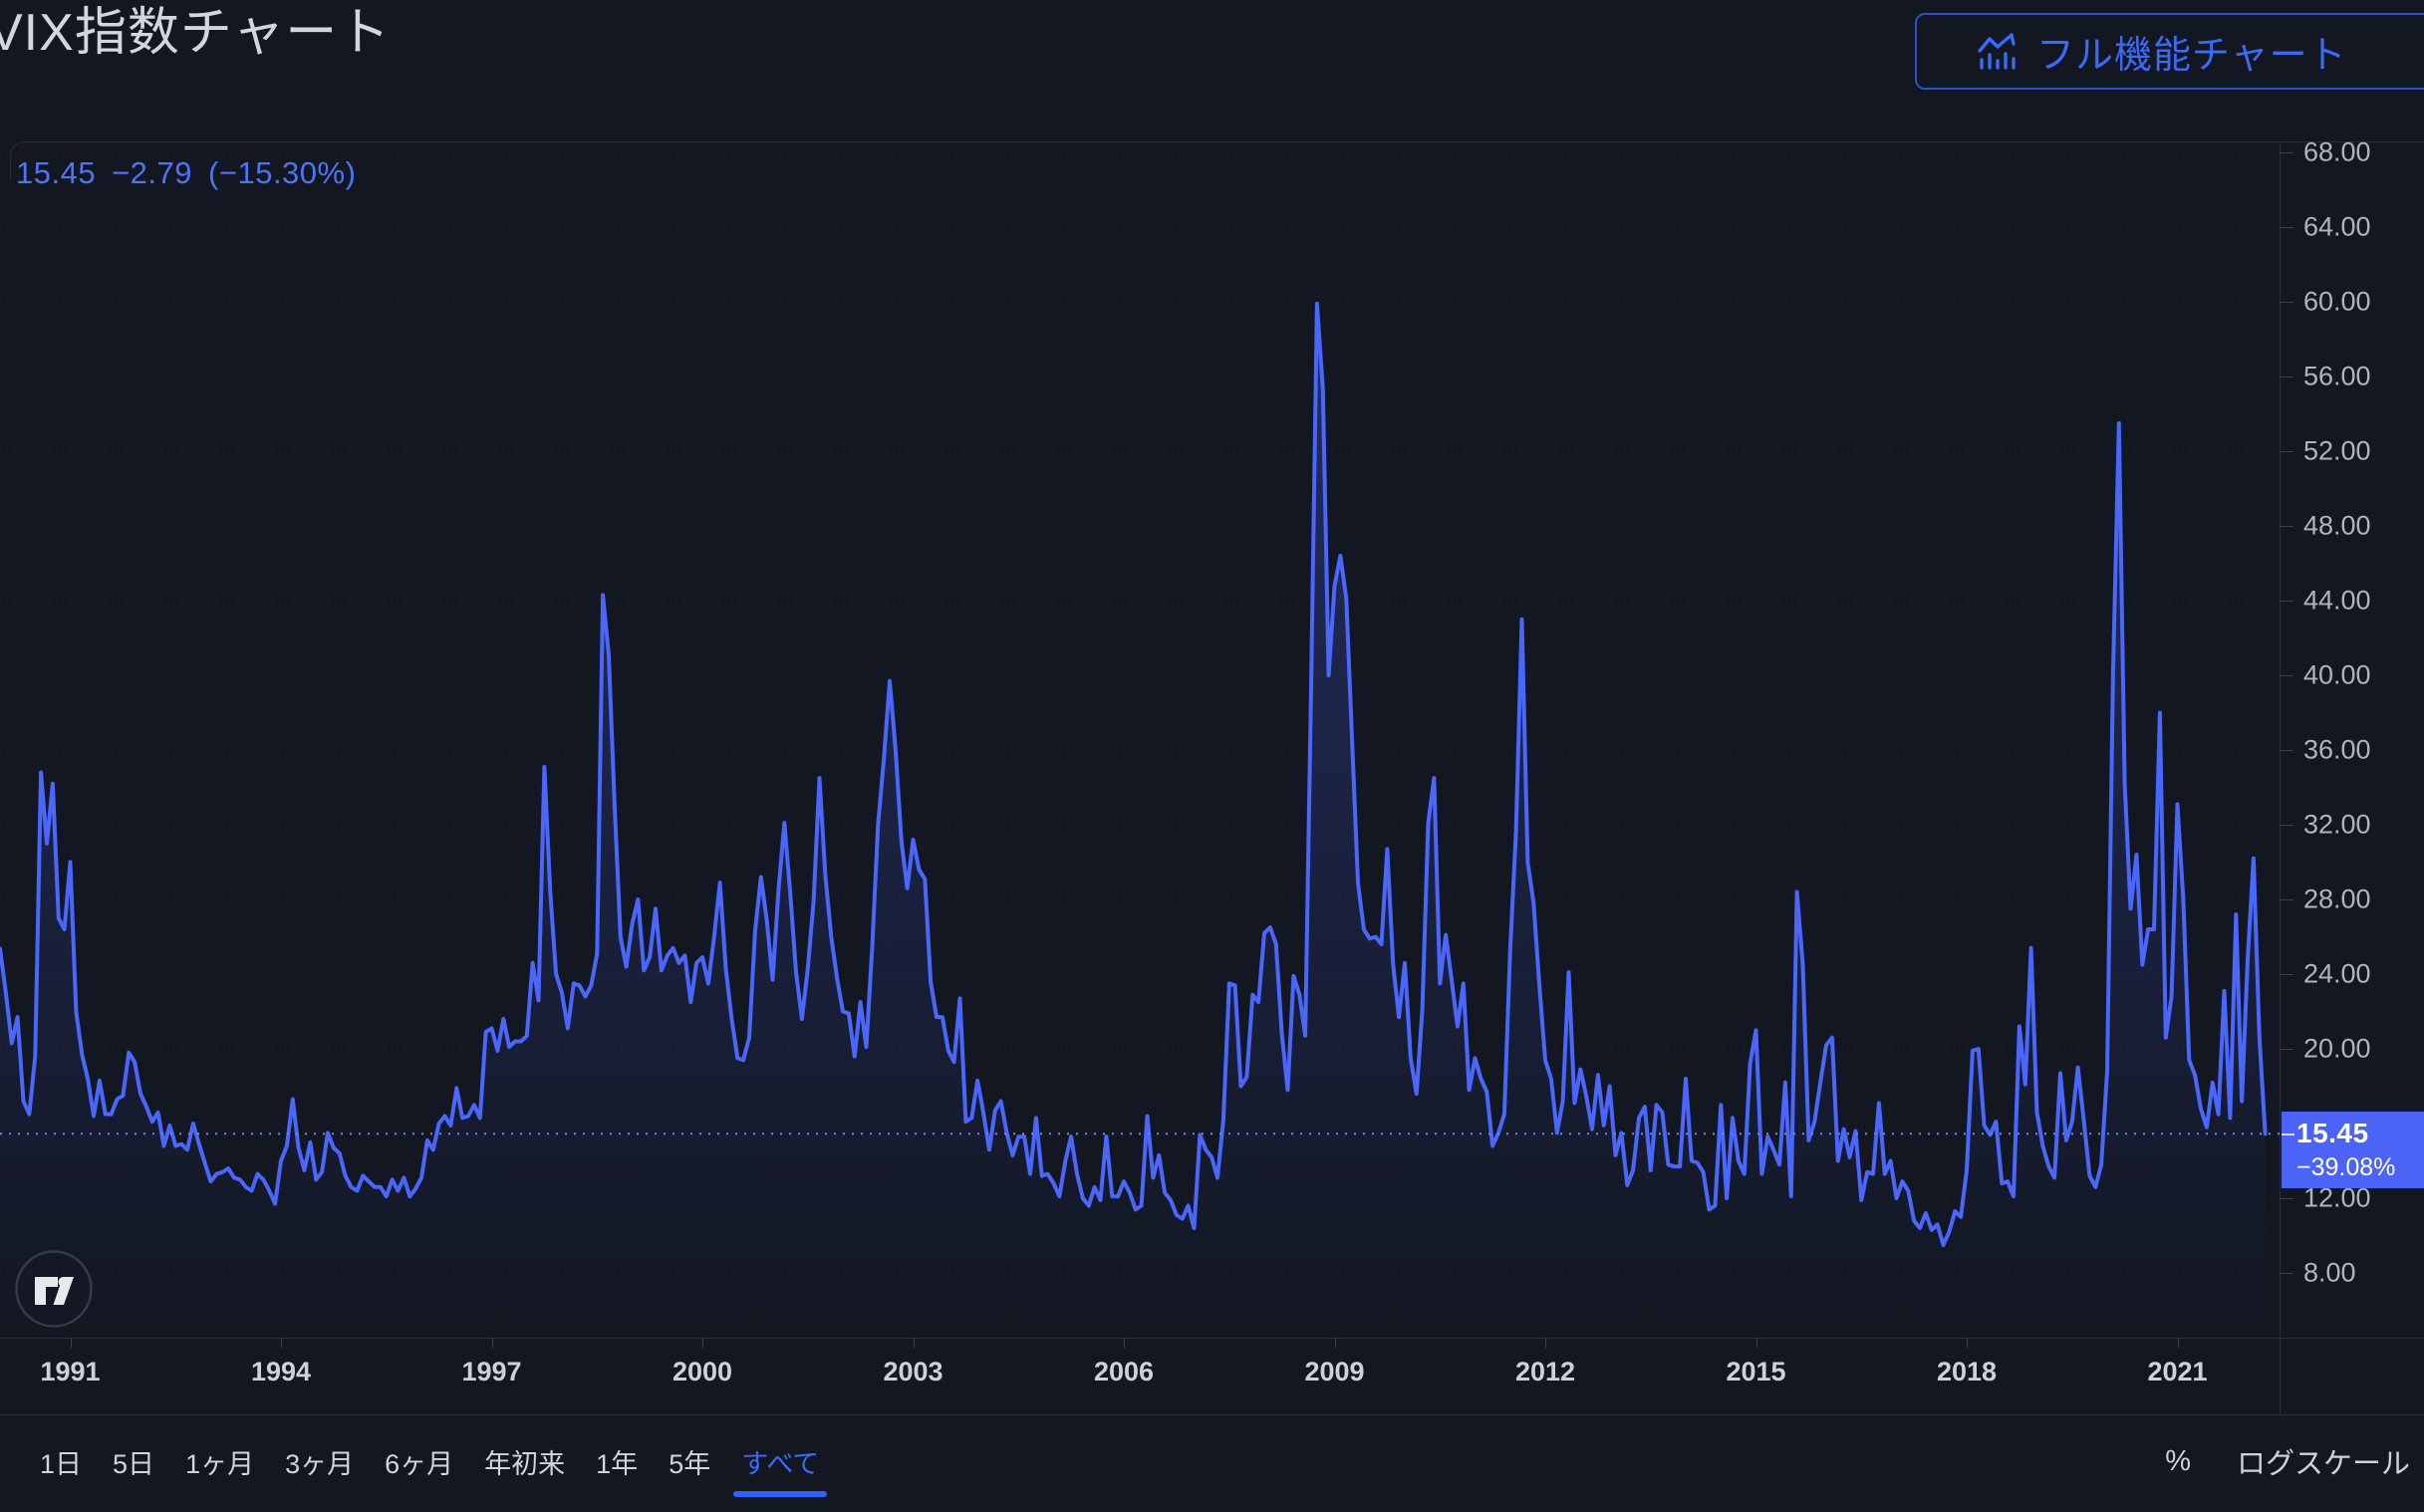  What do you see at coordinates (2337, 451) in the screenshot?
I see `y-axis-label: 52.00` at bounding box center [2337, 451].